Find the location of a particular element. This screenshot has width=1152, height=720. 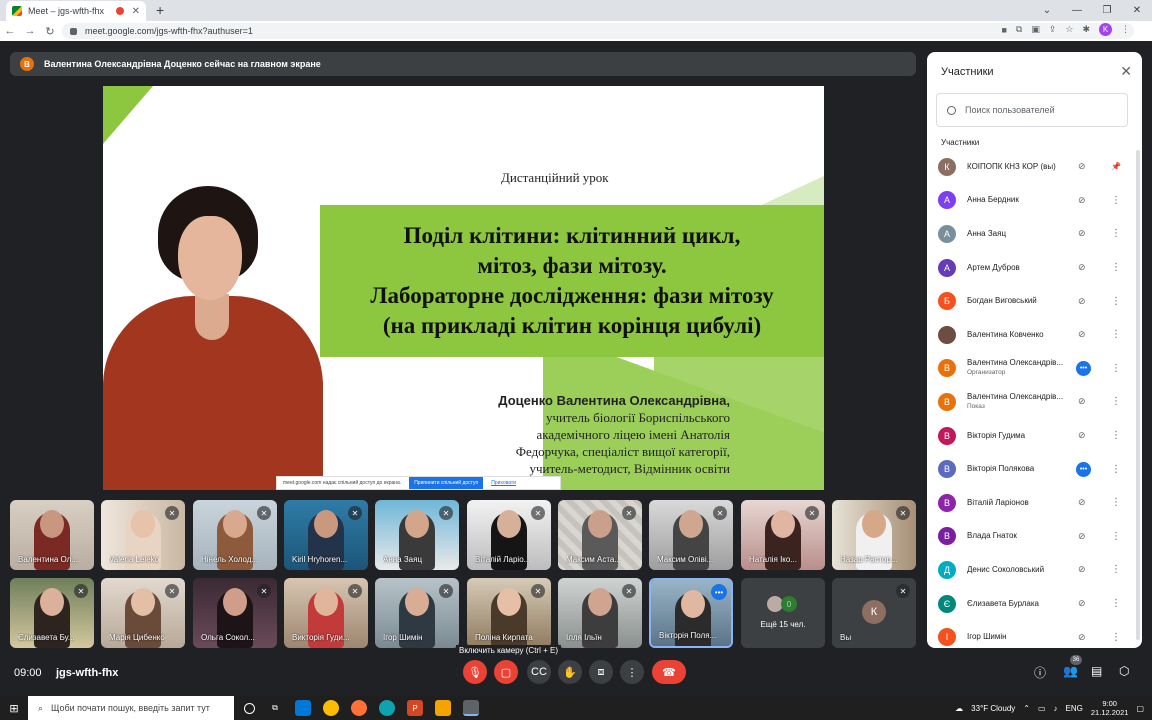

notifications-icon: ▢ is located at coordinates (1140, 708).